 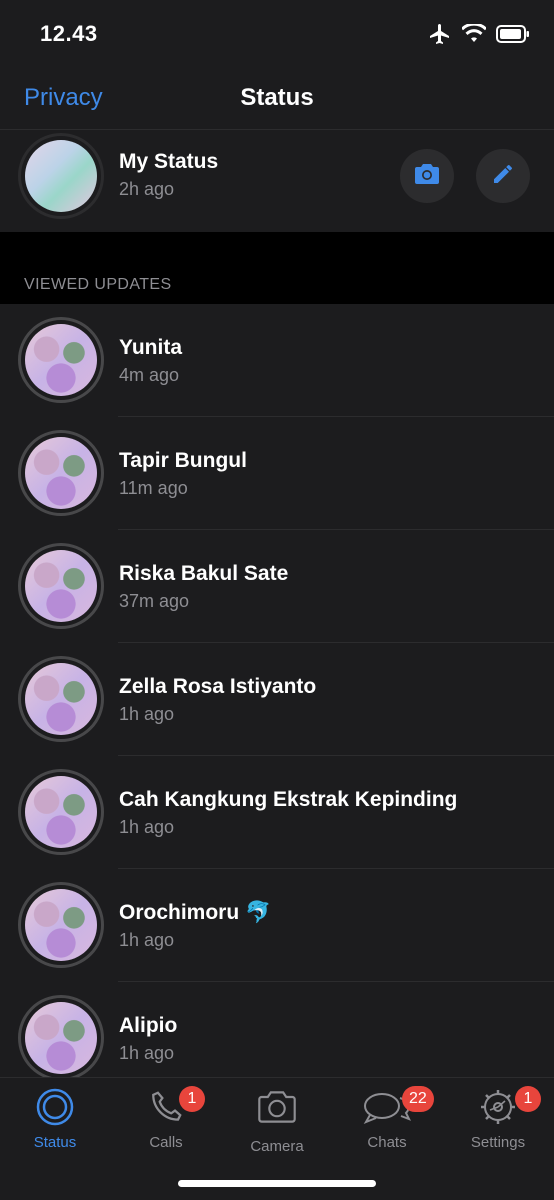 I want to click on tab-status: Status, so click(x=55, y=1118).